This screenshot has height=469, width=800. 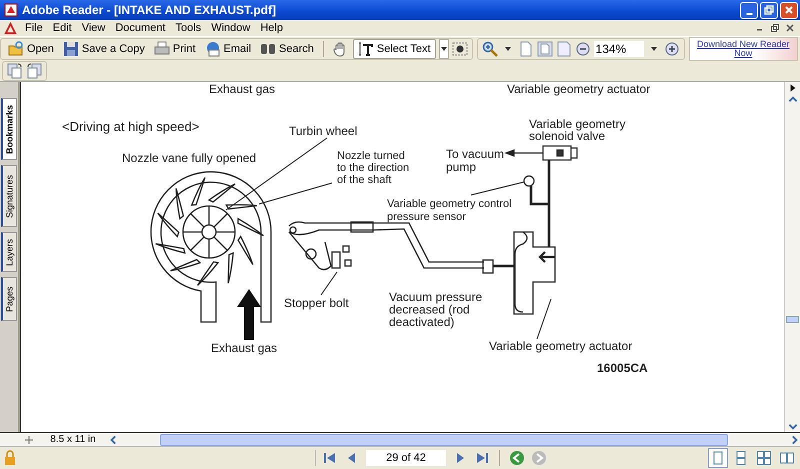 I want to click on camera-icon, so click(x=460, y=48).